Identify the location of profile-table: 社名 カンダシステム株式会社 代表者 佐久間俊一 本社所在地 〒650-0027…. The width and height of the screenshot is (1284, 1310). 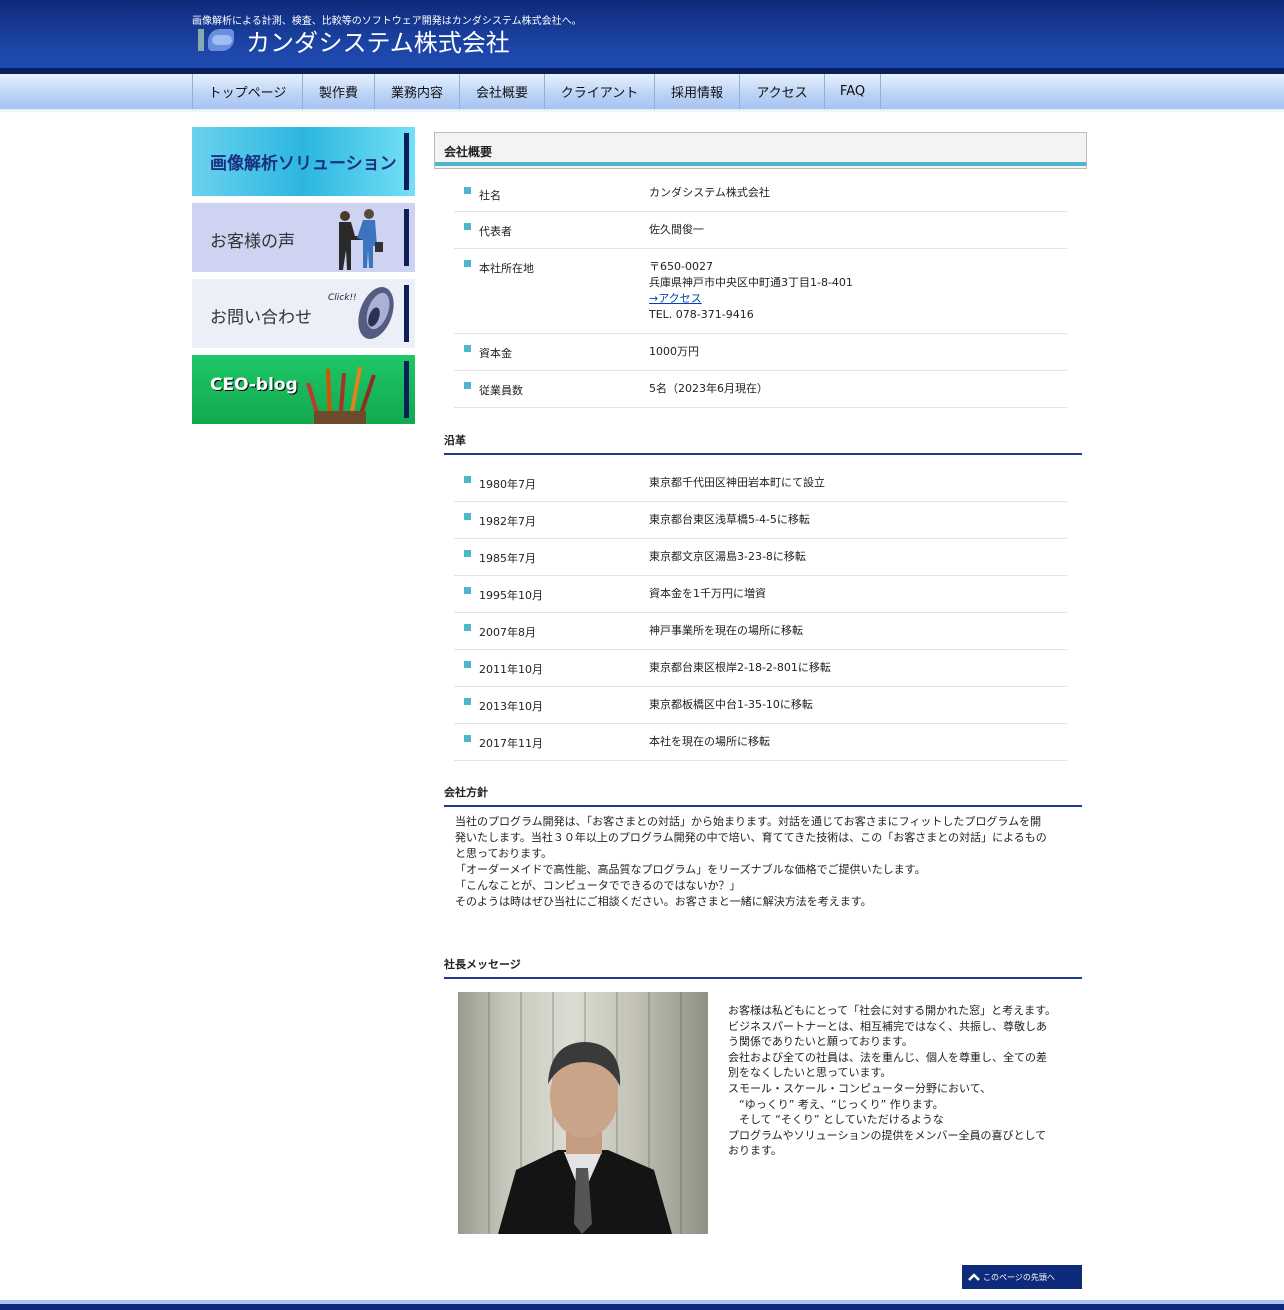
(760, 292).